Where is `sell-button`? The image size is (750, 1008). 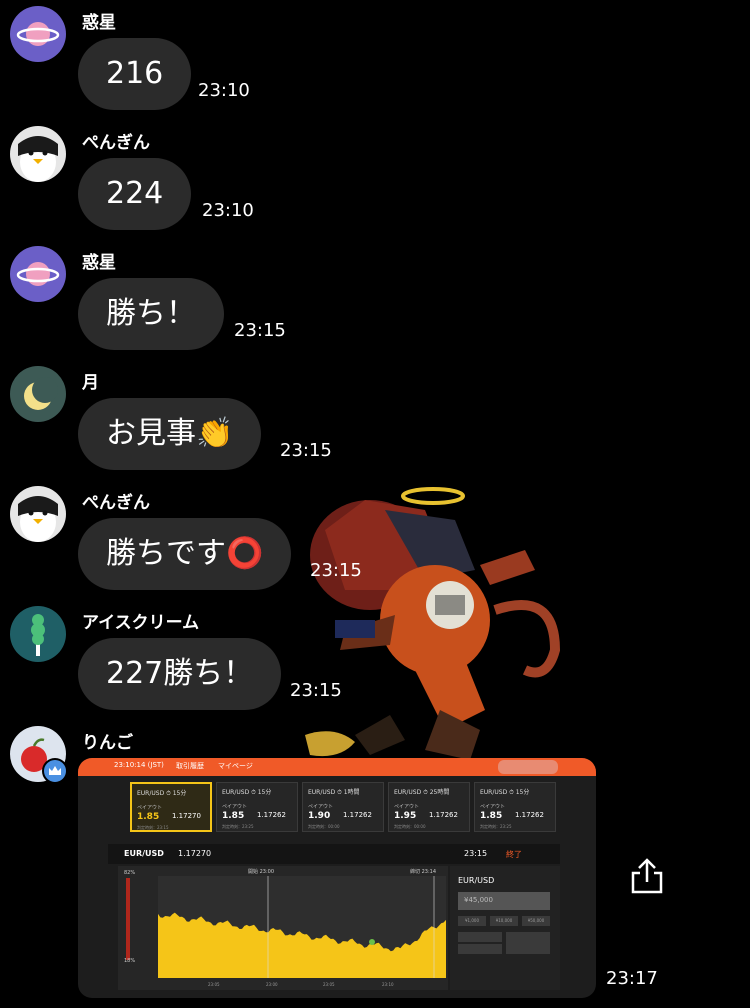 sell-button is located at coordinates (480, 949).